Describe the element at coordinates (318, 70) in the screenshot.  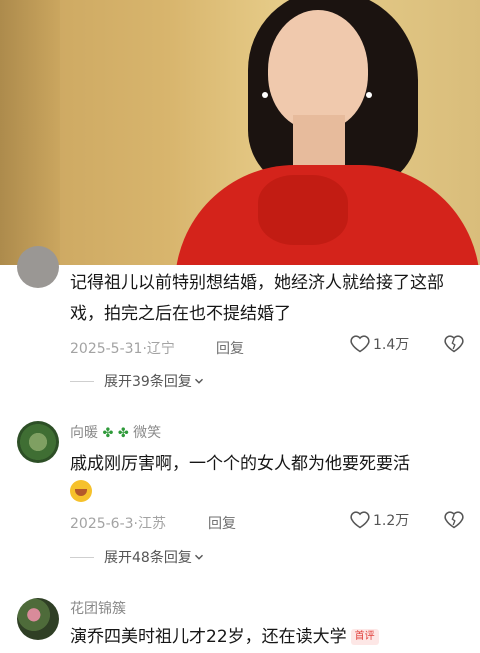
I see `person-face` at that location.